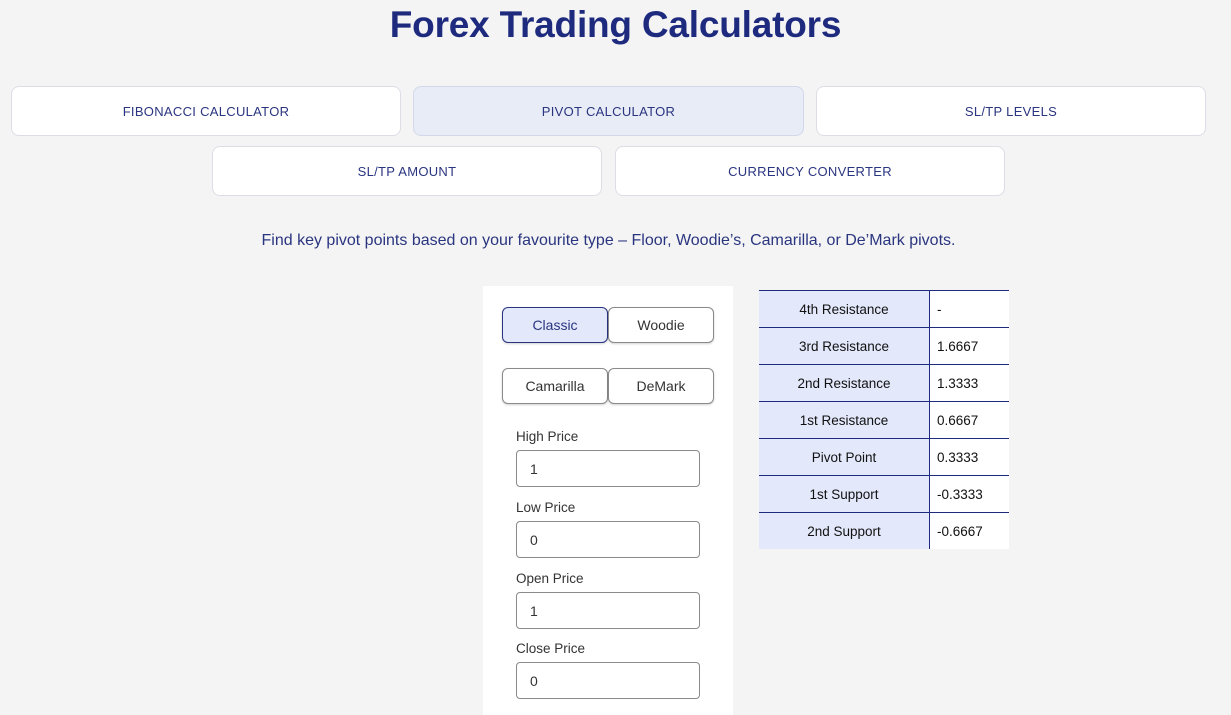  Describe the element at coordinates (844, 457) in the screenshot. I see `result-label: Pivot Point` at that location.